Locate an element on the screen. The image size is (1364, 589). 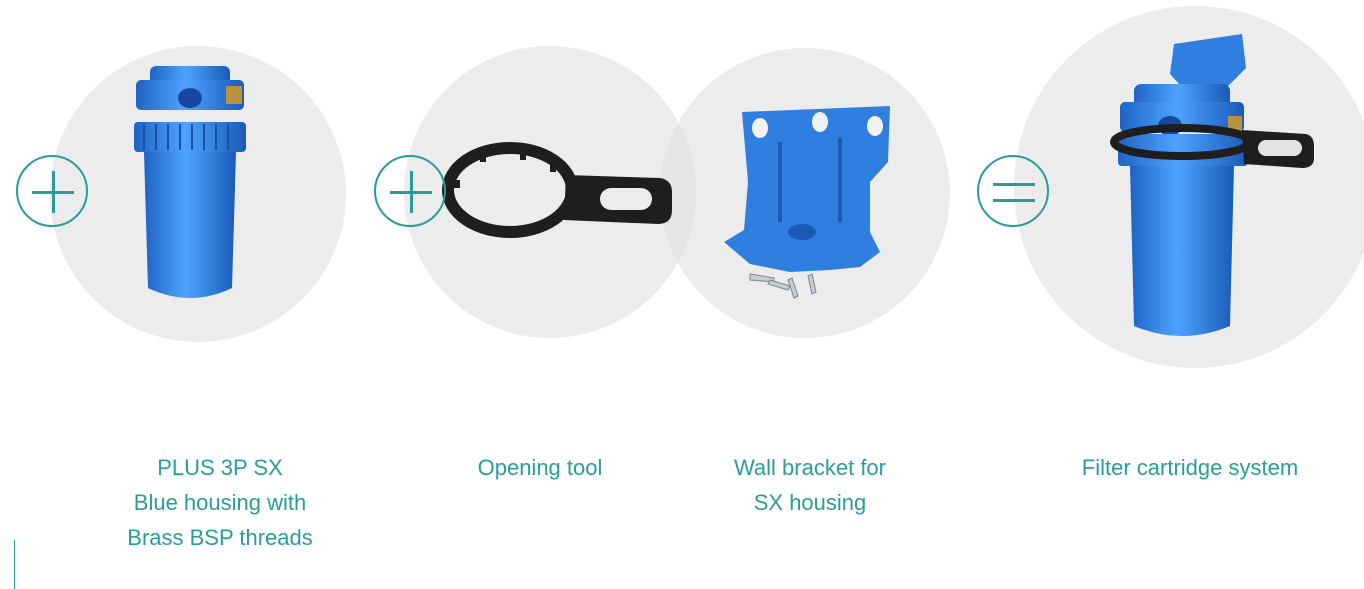
equals-icon is located at coordinates (1013, 191).